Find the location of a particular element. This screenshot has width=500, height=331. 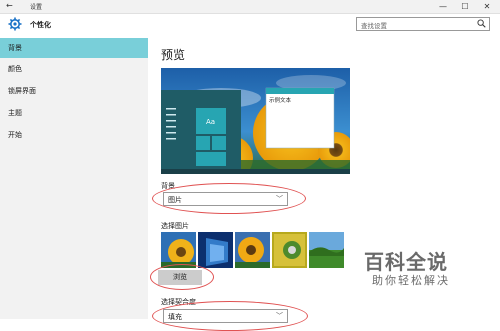

sidebar-item-themes: 主题 is located at coordinates (74, 113).